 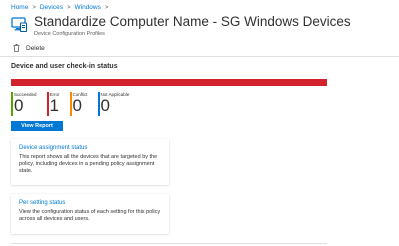 What do you see at coordinates (12, 104) in the screenshot?
I see `succeeded-indicator` at bounding box center [12, 104].